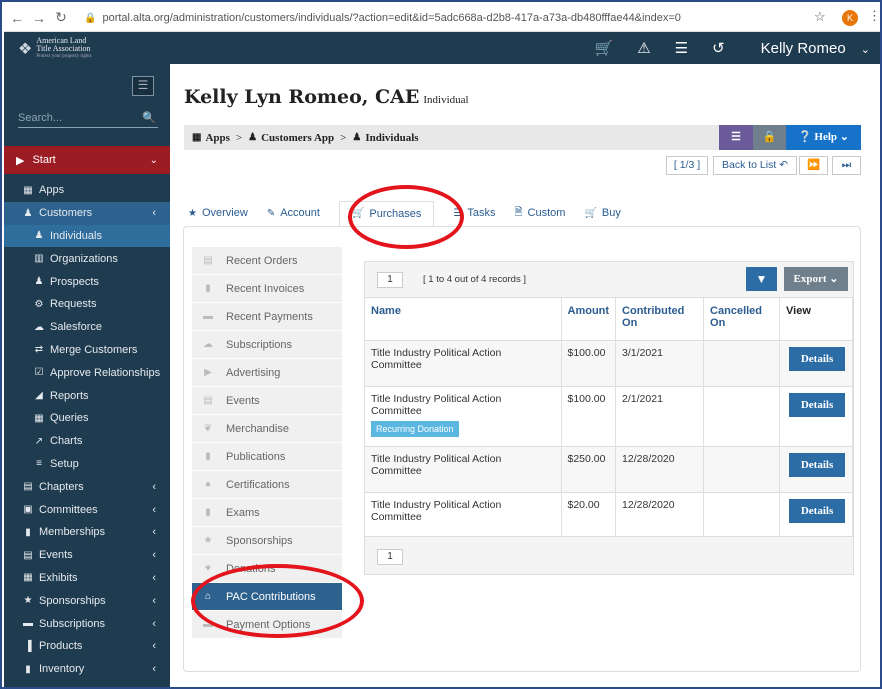  I want to click on star-icon: ★, so click(192, 213).